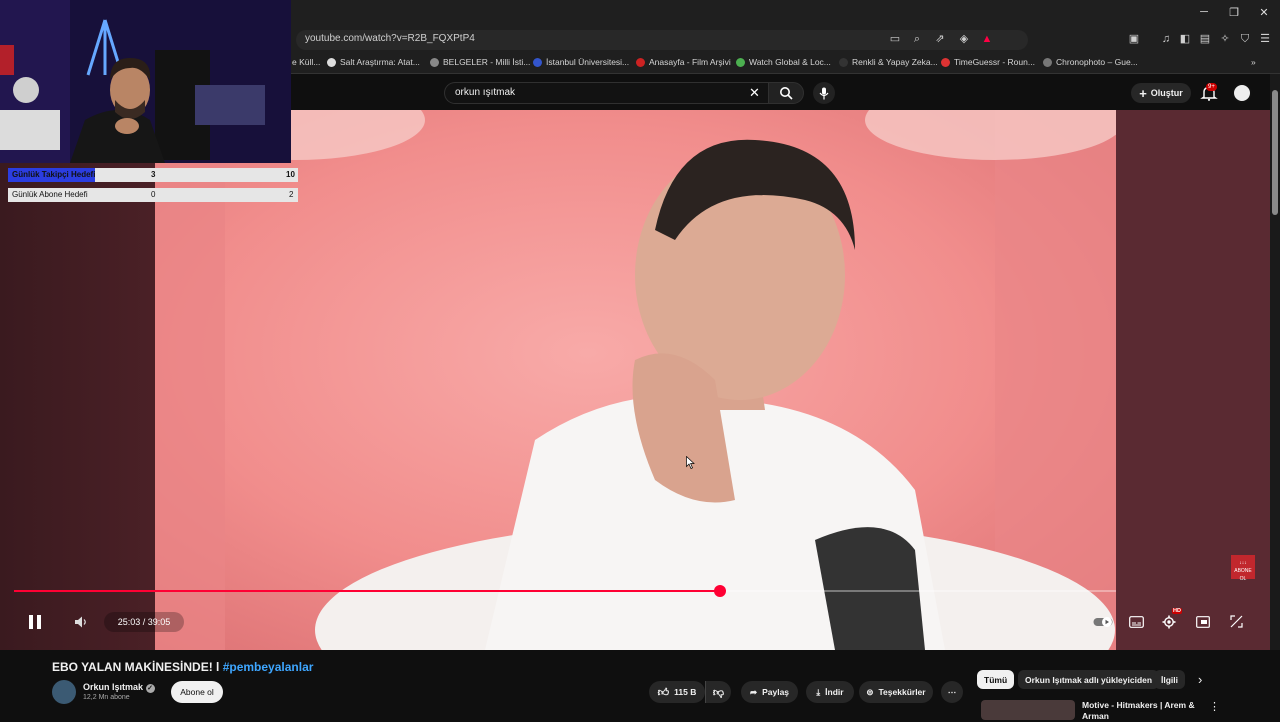 The width and height of the screenshot is (1280, 722). I want to click on mouse-cursor-icon, so click(690, 462).